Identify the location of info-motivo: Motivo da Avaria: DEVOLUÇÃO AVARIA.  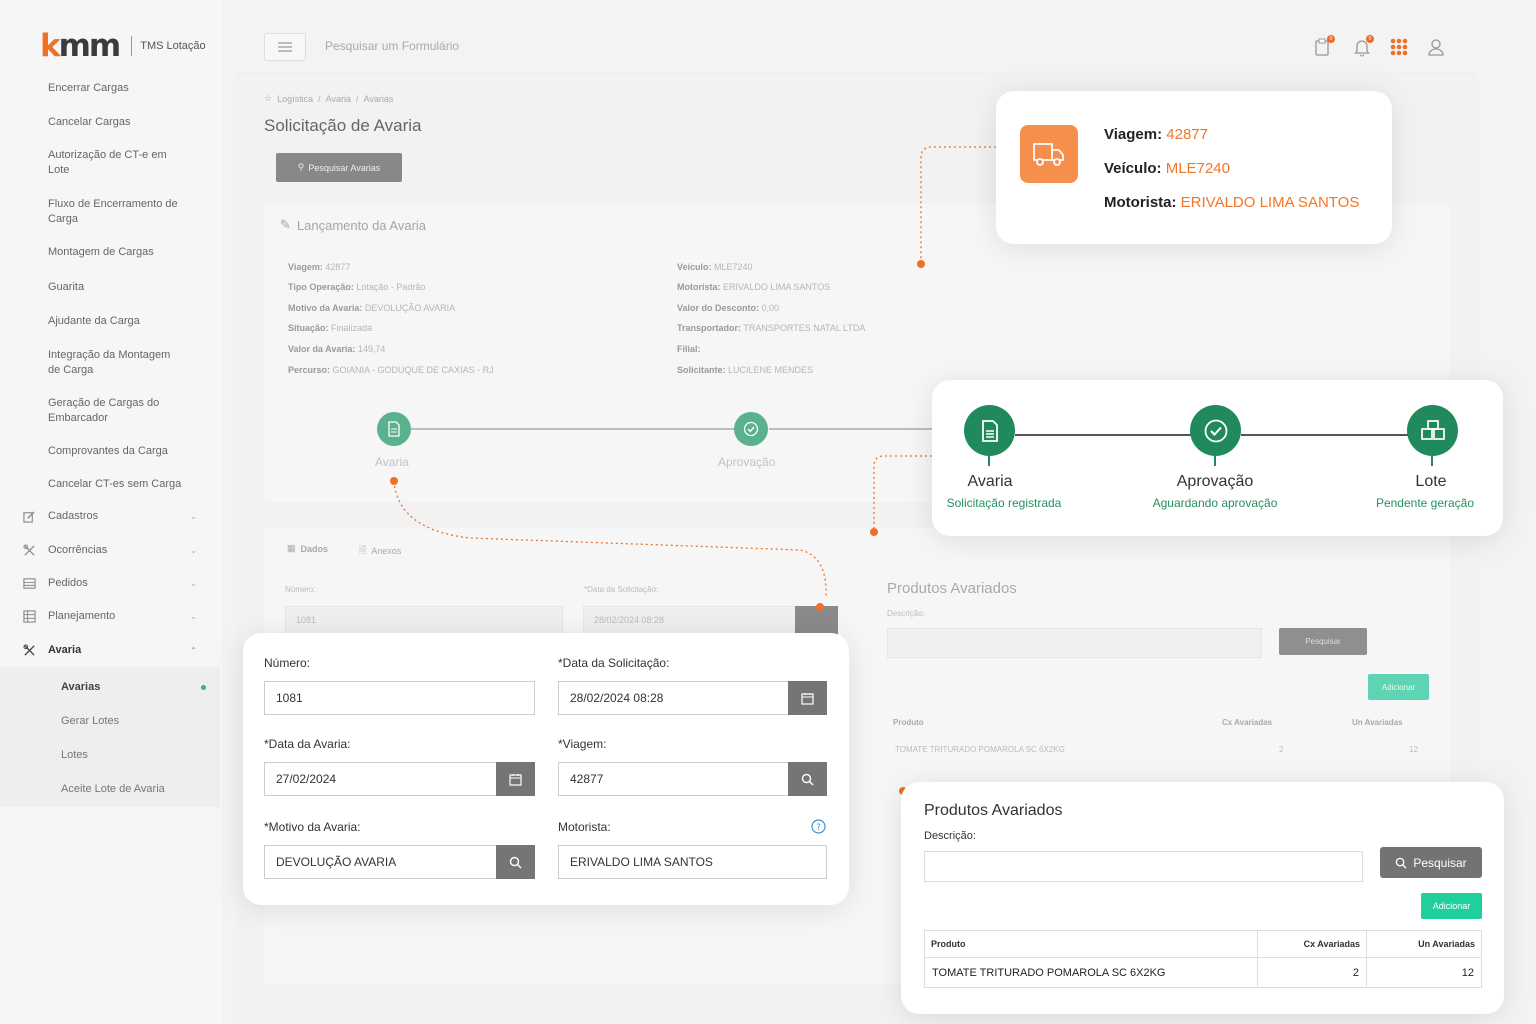
(371, 308).